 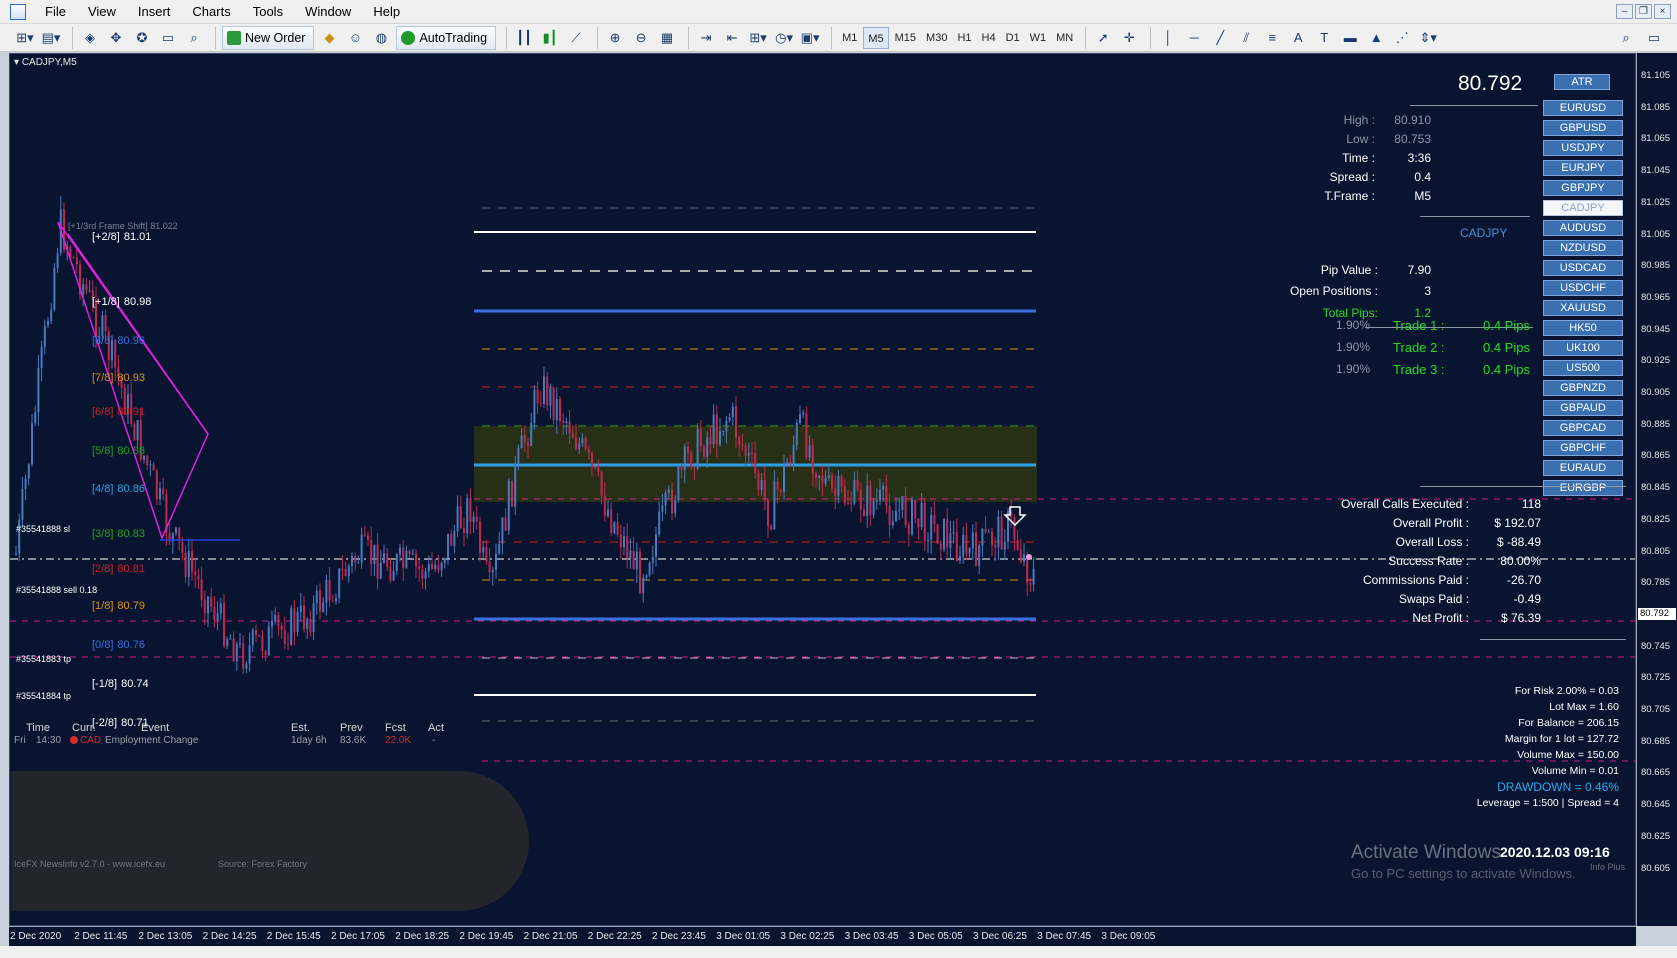 What do you see at coordinates (1129, 38) in the screenshot?
I see `crosshair-icon: ✛` at bounding box center [1129, 38].